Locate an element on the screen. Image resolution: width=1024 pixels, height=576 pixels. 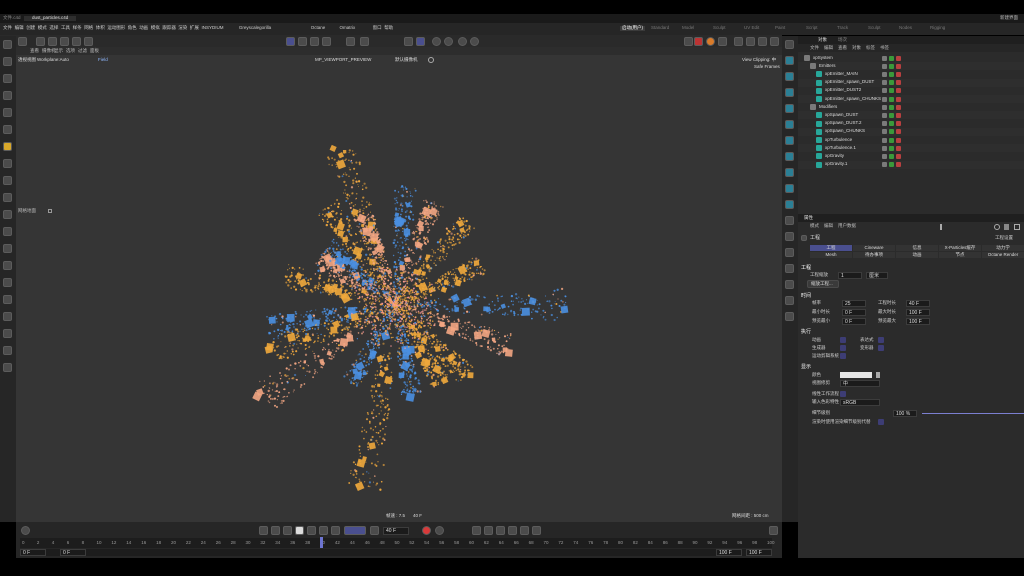
timeline-icon is located at coordinates (536, 530).